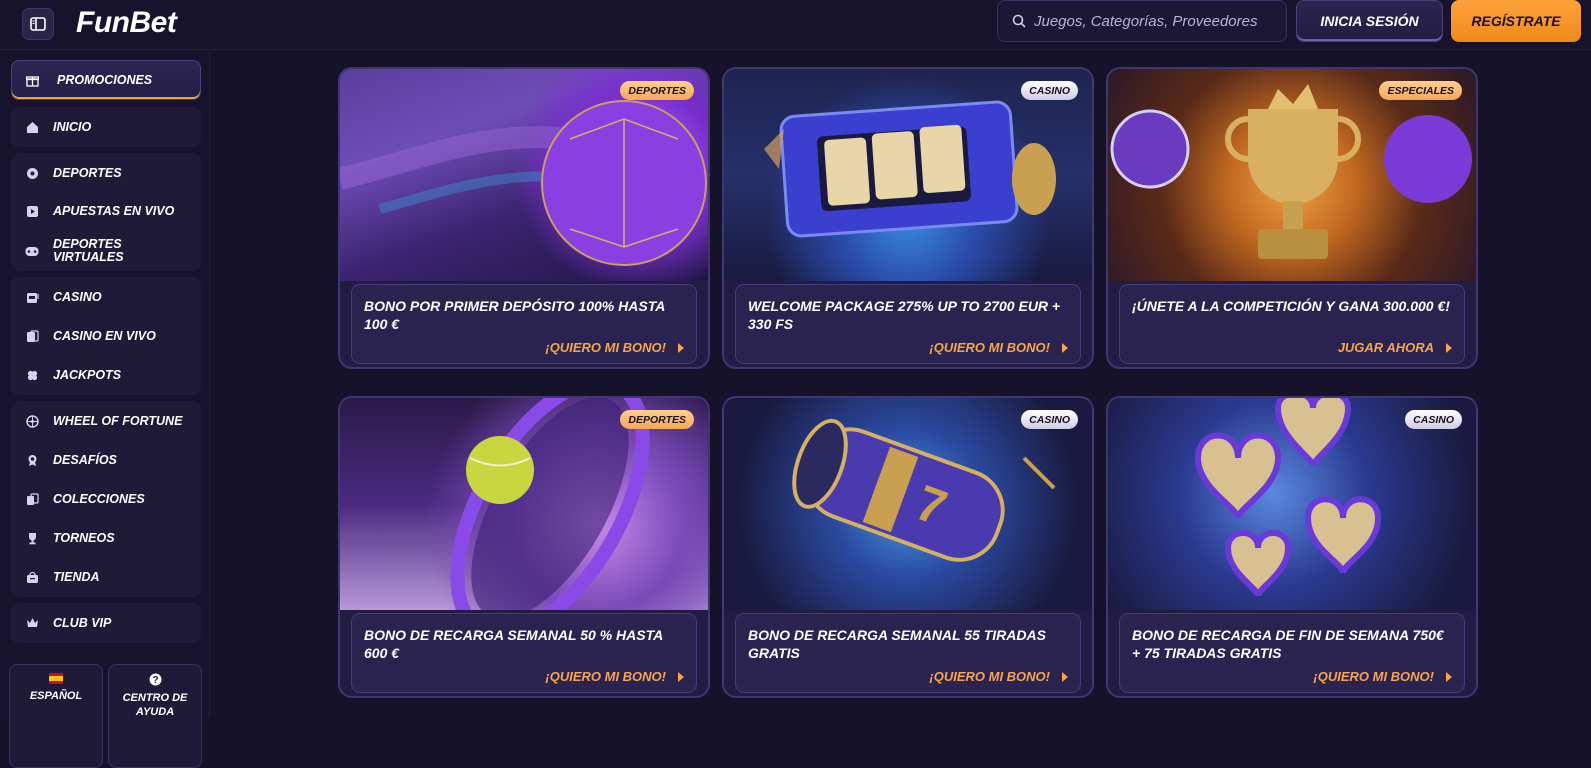  Describe the element at coordinates (32, 173) in the screenshot. I see `soccer-ball-icon` at that location.